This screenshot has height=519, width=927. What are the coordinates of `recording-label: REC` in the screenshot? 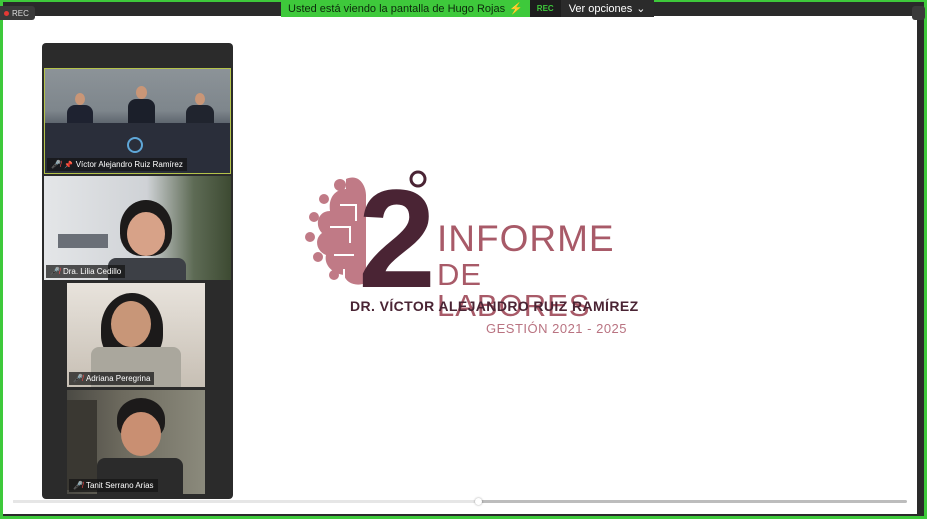 It's located at (20, 13).